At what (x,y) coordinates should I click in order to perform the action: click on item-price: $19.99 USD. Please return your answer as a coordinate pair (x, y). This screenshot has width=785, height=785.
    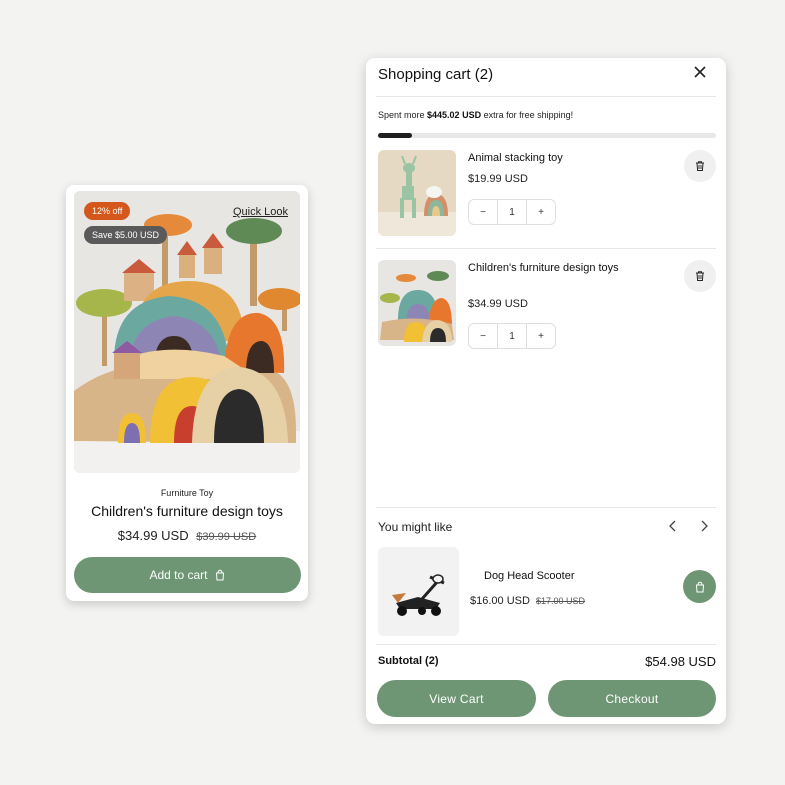
    Looking at the image, I should click on (498, 179).